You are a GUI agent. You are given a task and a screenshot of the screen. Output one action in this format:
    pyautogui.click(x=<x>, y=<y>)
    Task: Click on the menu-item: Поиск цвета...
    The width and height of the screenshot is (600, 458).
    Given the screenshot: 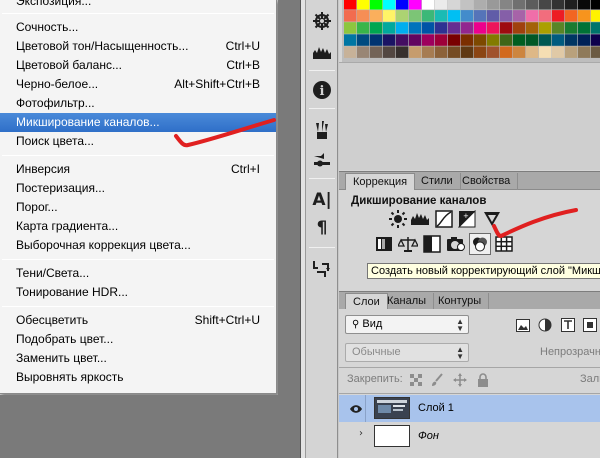 What is the action you would take?
    pyautogui.click(x=138, y=141)
    